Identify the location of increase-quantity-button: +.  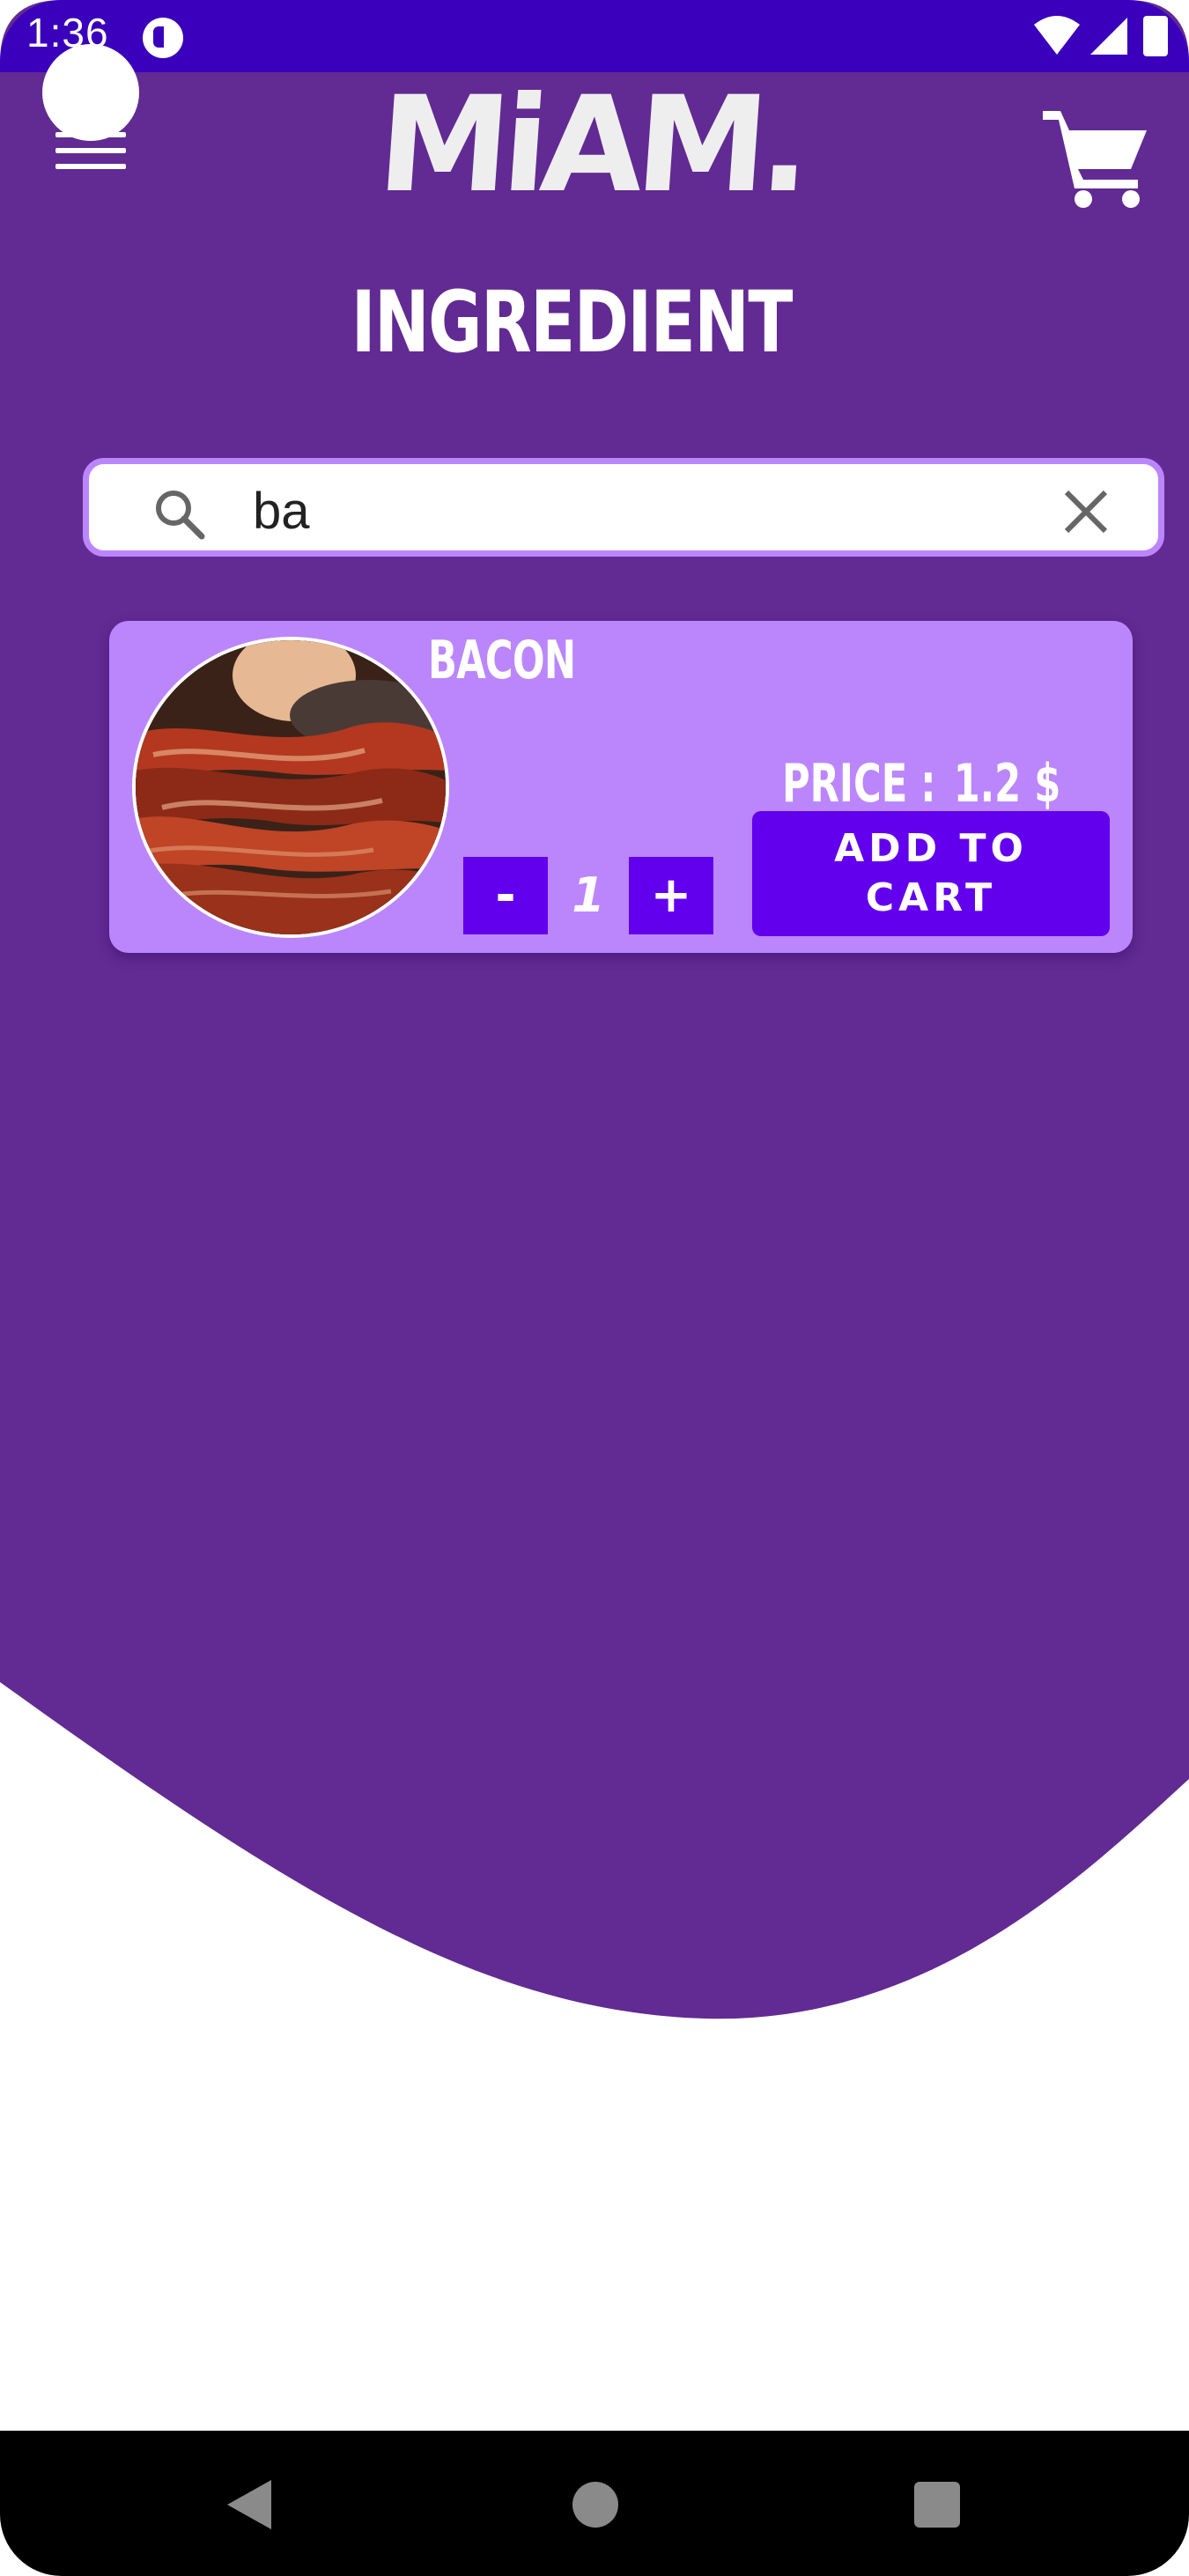
(671, 895).